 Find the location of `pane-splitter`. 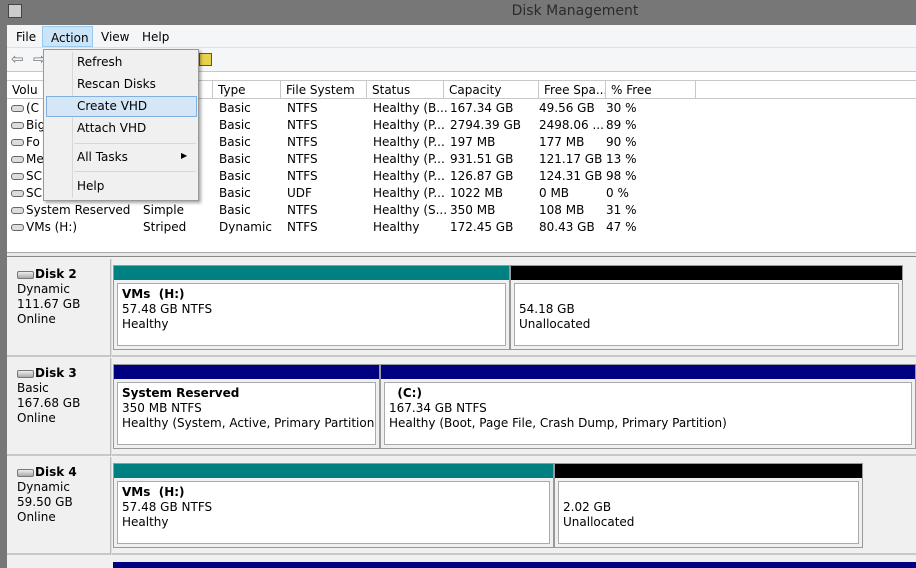

pane-splitter is located at coordinates (461, 254).